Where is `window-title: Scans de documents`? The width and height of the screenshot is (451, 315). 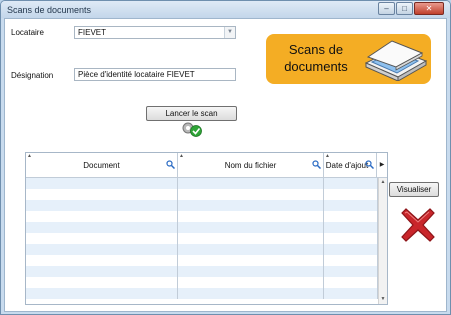 window-title: Scans de documents is located at coordinates (49, 10).